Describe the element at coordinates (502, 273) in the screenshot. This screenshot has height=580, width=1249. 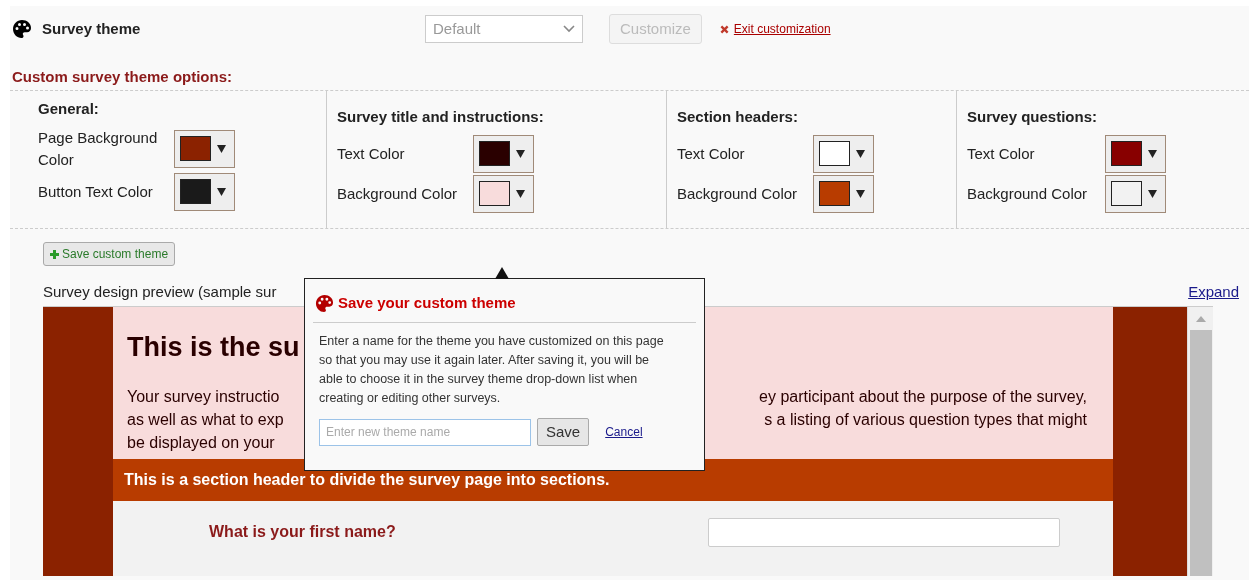
I see `pointer-arrow-icon` at that location.